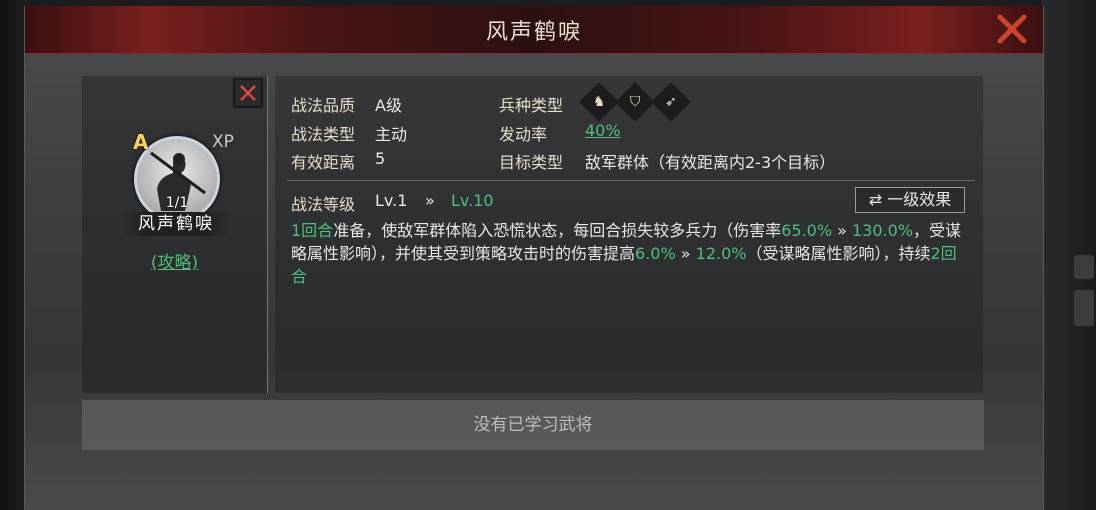 Image resolution: width=1096 pixels, height=510 pixels. What do you see at coordinates (223, 142) in the screenshot?
I see `xp-label: XP` at bounding box center [223, 142].